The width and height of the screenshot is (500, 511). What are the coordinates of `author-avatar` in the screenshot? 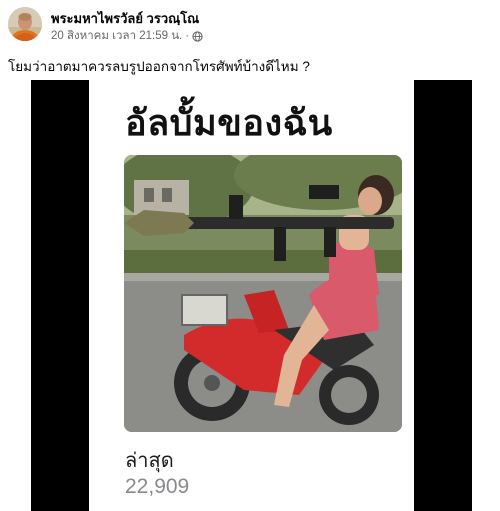 It's located at (25, 24).